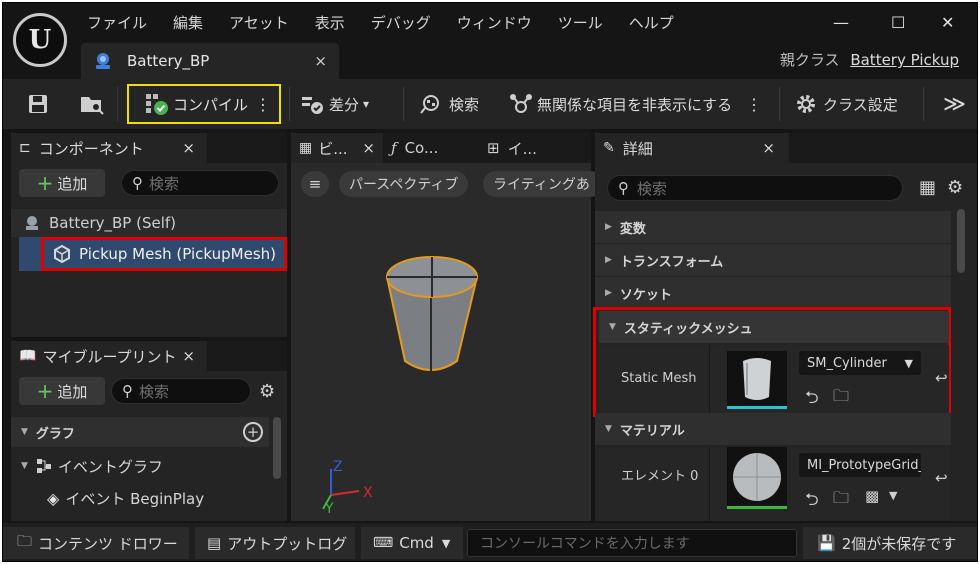 This screenshot has width=980, height=564. What do you see at coordinates (893, 495) in the screenshot?
I see `chevron-down-icon: ▼` at bounding box center [893, 495].